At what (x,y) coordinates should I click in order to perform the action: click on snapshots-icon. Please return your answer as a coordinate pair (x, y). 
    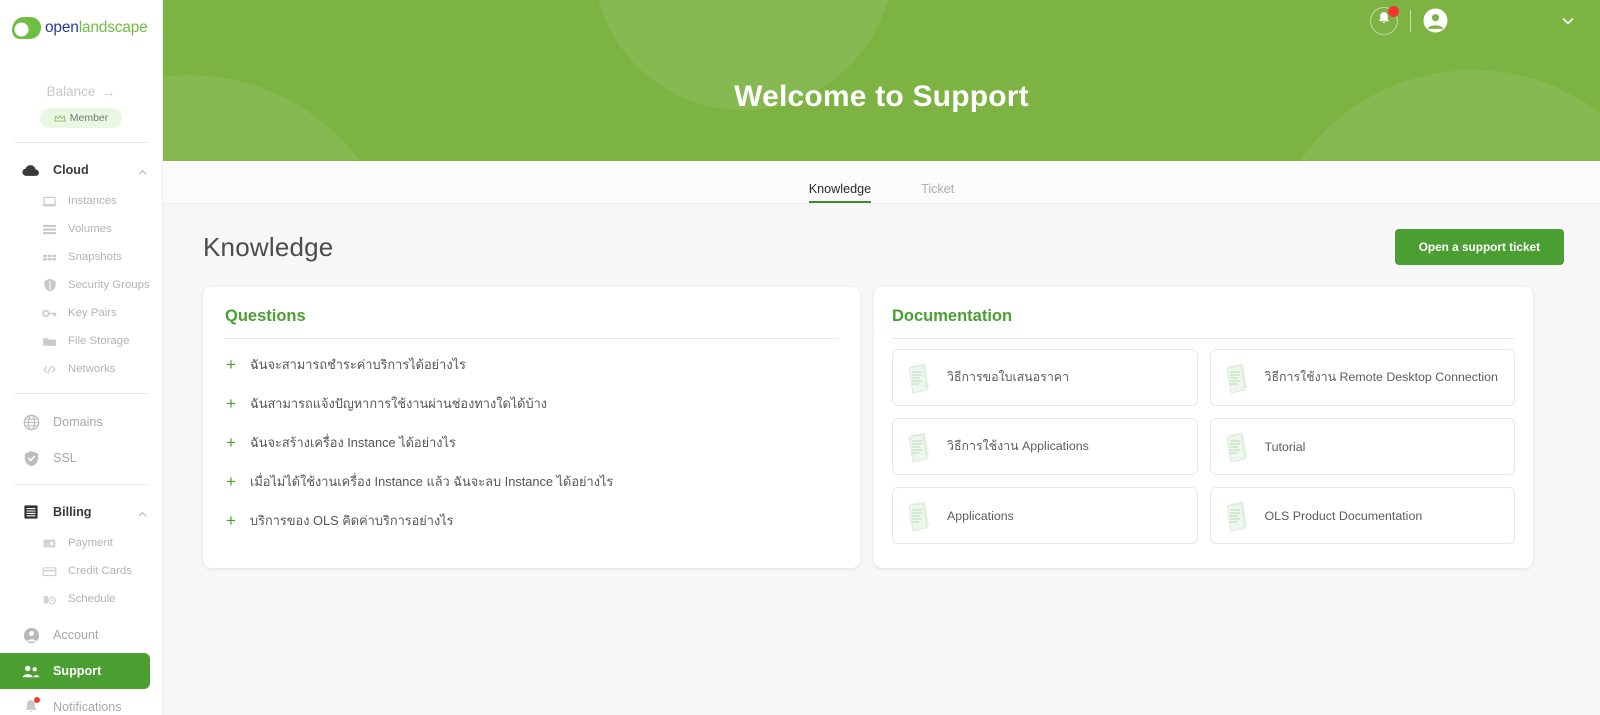
    Looking at the image, I should click on (49, 257).